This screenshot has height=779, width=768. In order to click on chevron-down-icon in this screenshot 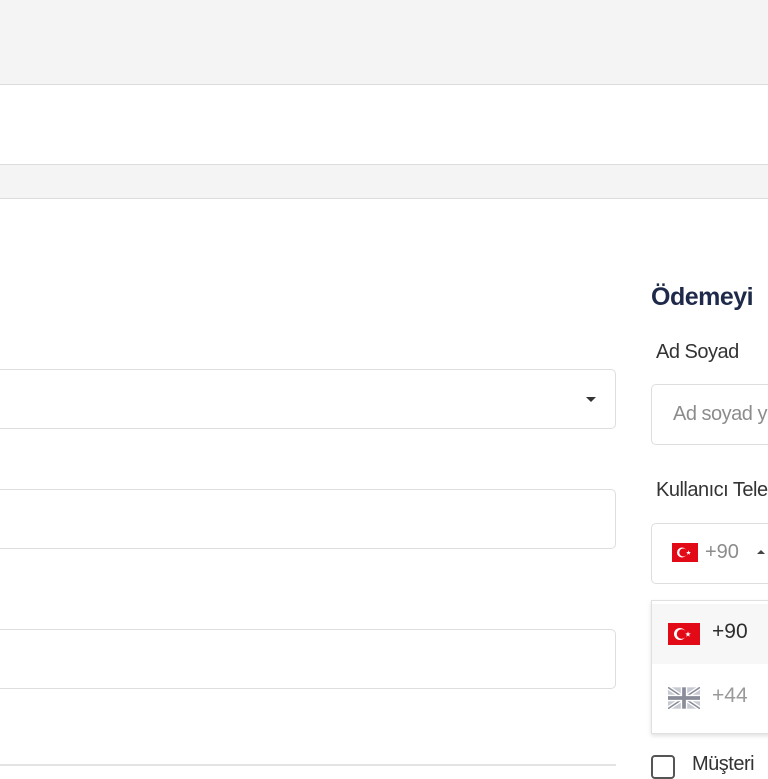, I will do `click(591, 399)`.